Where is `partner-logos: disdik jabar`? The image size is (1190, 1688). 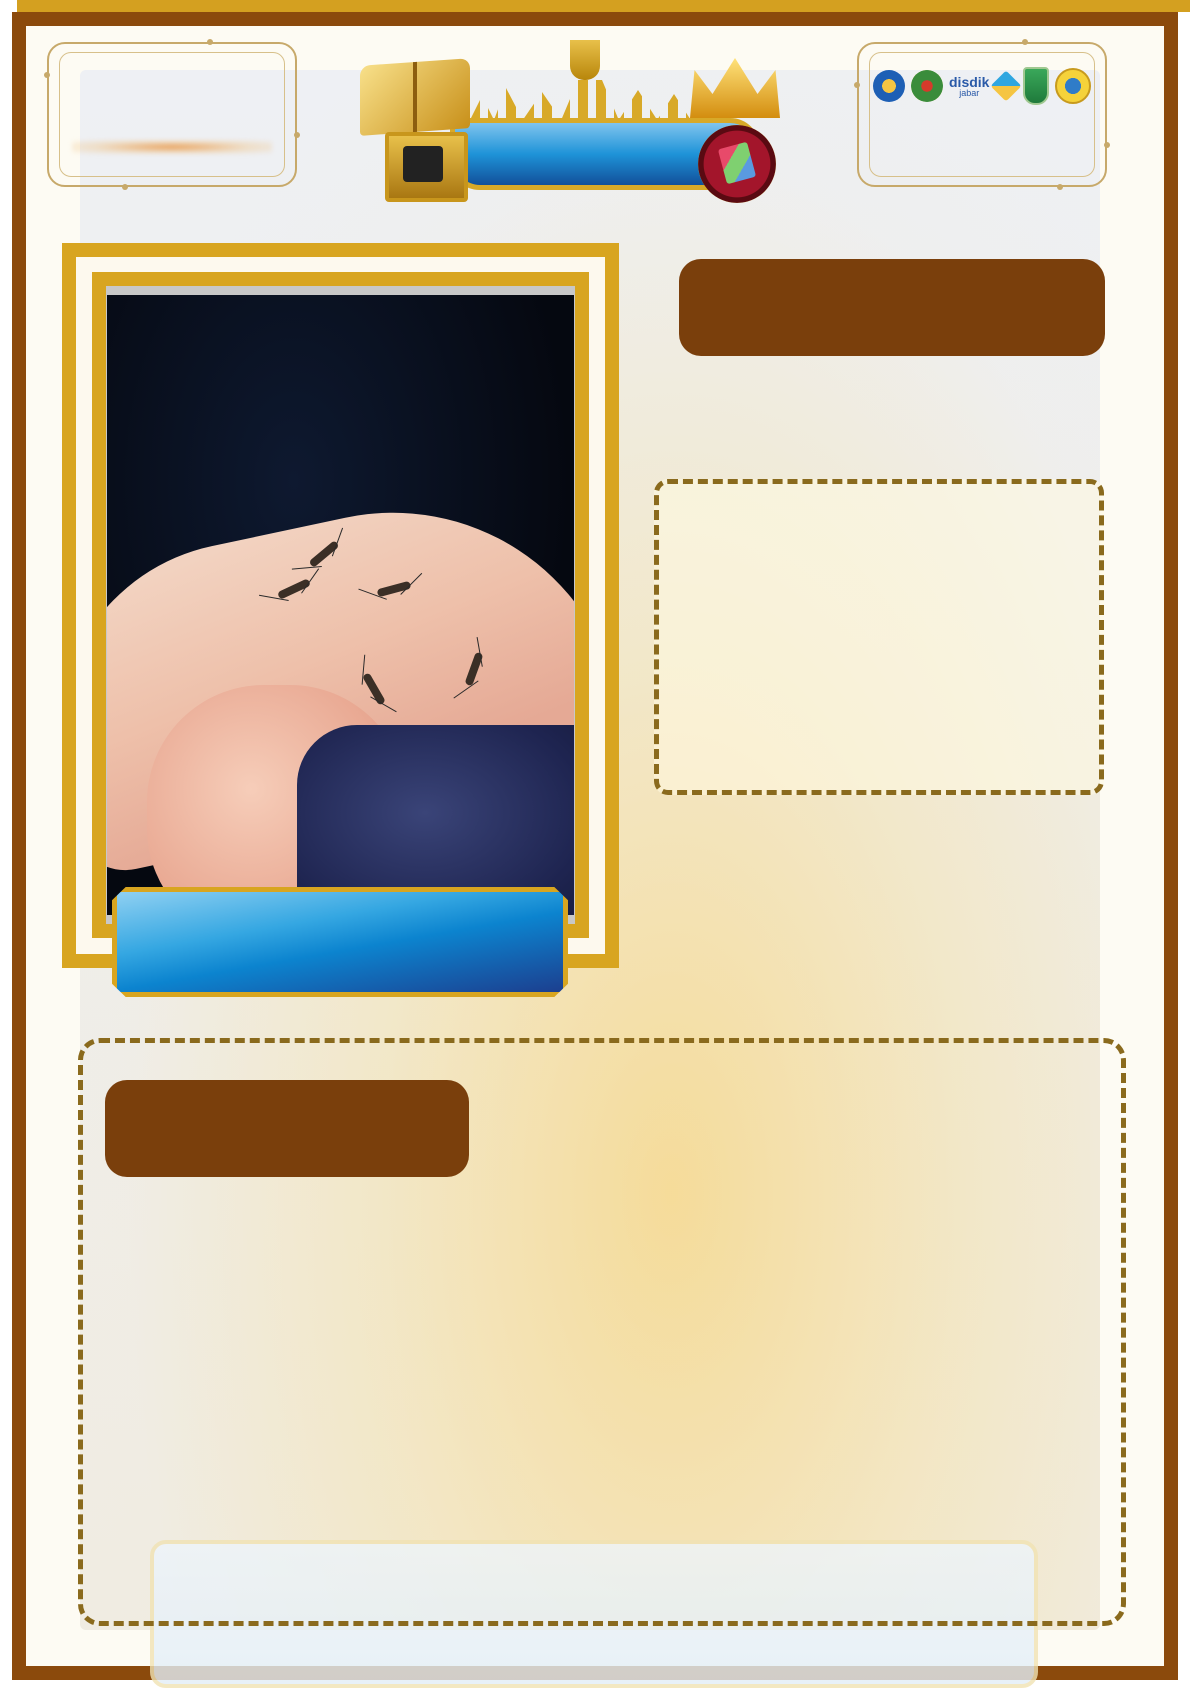 partner-logos: disdik jabar is located at coordinates (983, 86).